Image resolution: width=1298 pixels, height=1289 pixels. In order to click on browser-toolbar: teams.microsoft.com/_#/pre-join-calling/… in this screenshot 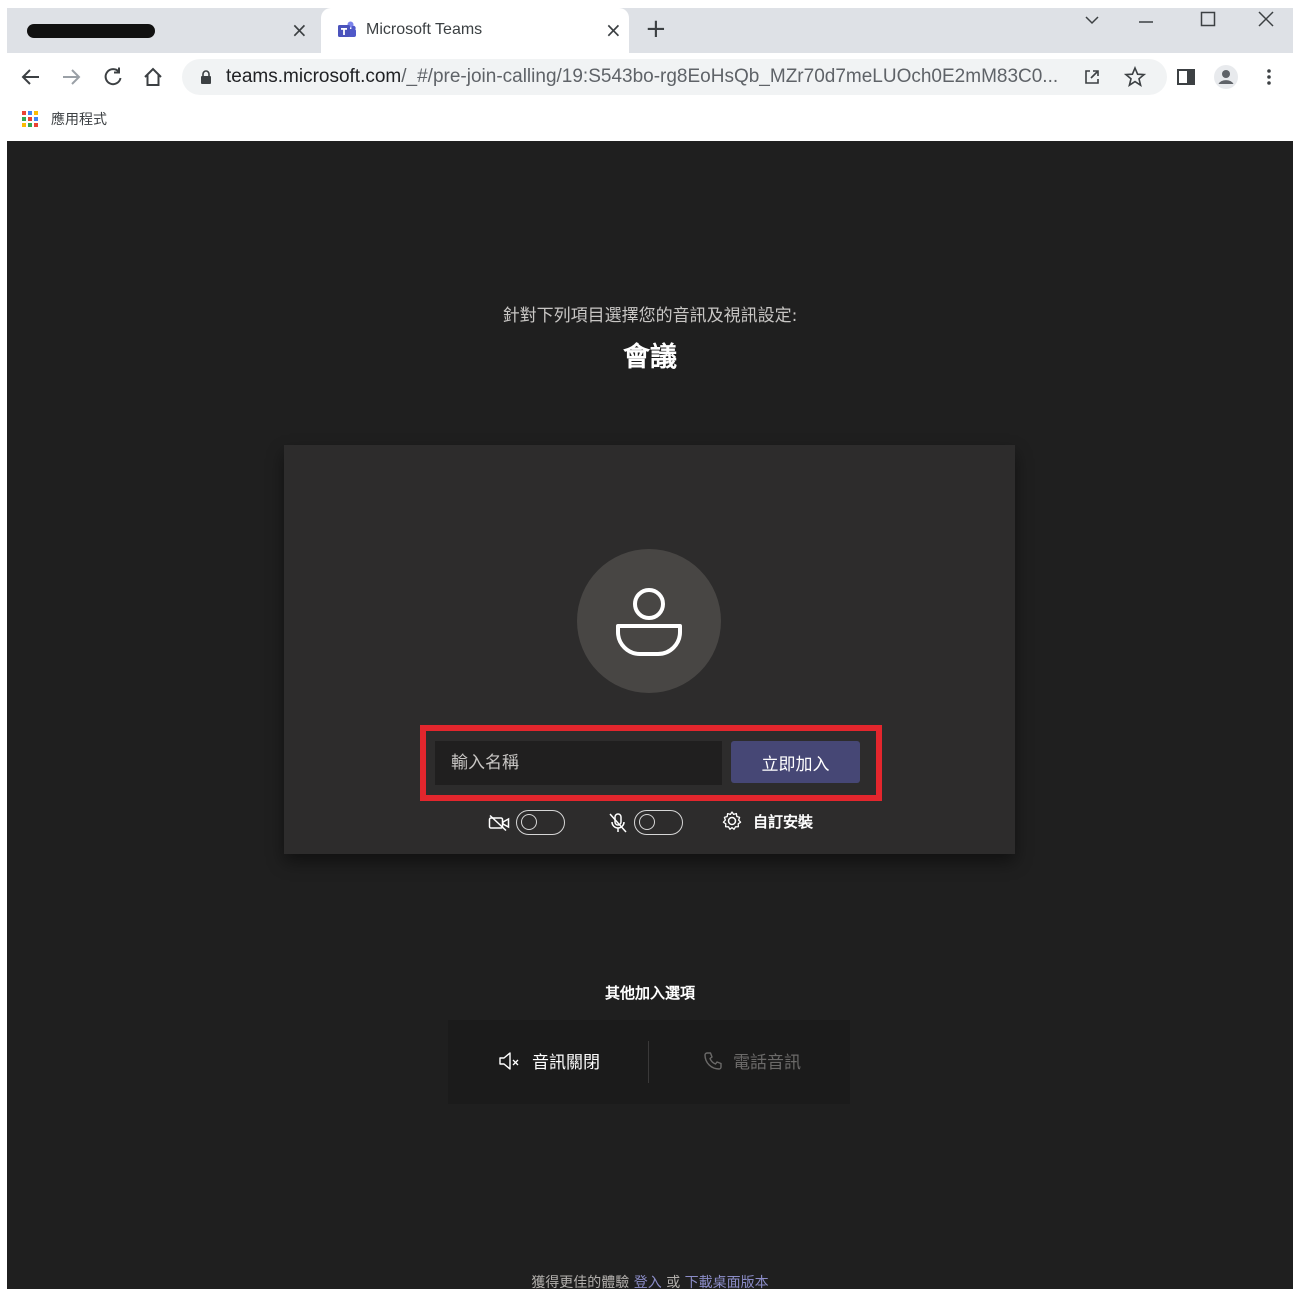, I will do `click(650, 77)`.